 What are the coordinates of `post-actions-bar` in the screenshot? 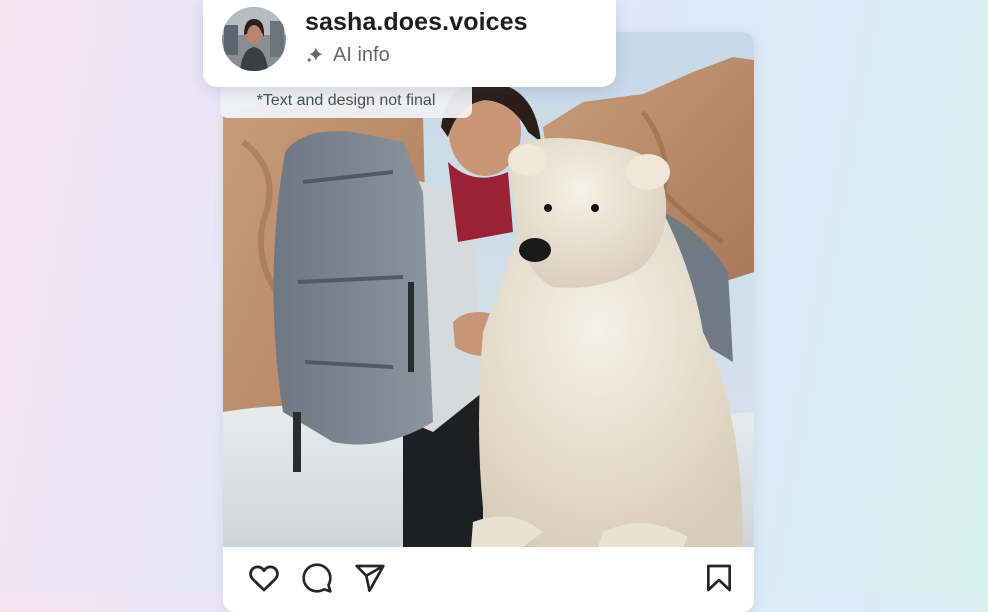 It's located at (488, 579).